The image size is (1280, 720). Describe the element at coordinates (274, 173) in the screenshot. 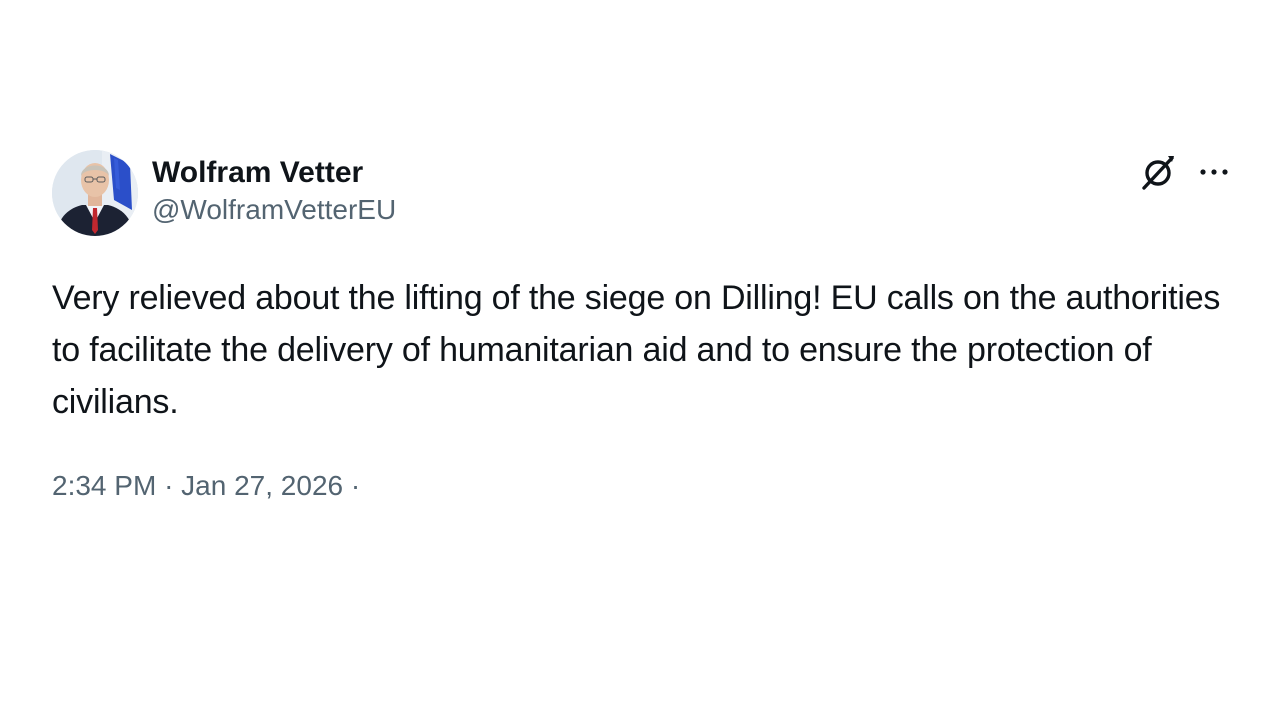

I see `author-display-name: Wolfram Vetter` at that location.